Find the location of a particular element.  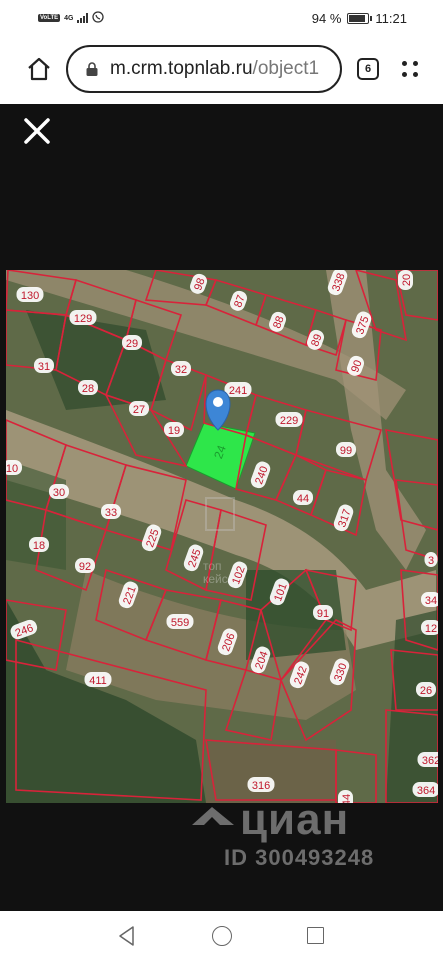

parcel-label-text: 20 is located at coordinates (407, 280).